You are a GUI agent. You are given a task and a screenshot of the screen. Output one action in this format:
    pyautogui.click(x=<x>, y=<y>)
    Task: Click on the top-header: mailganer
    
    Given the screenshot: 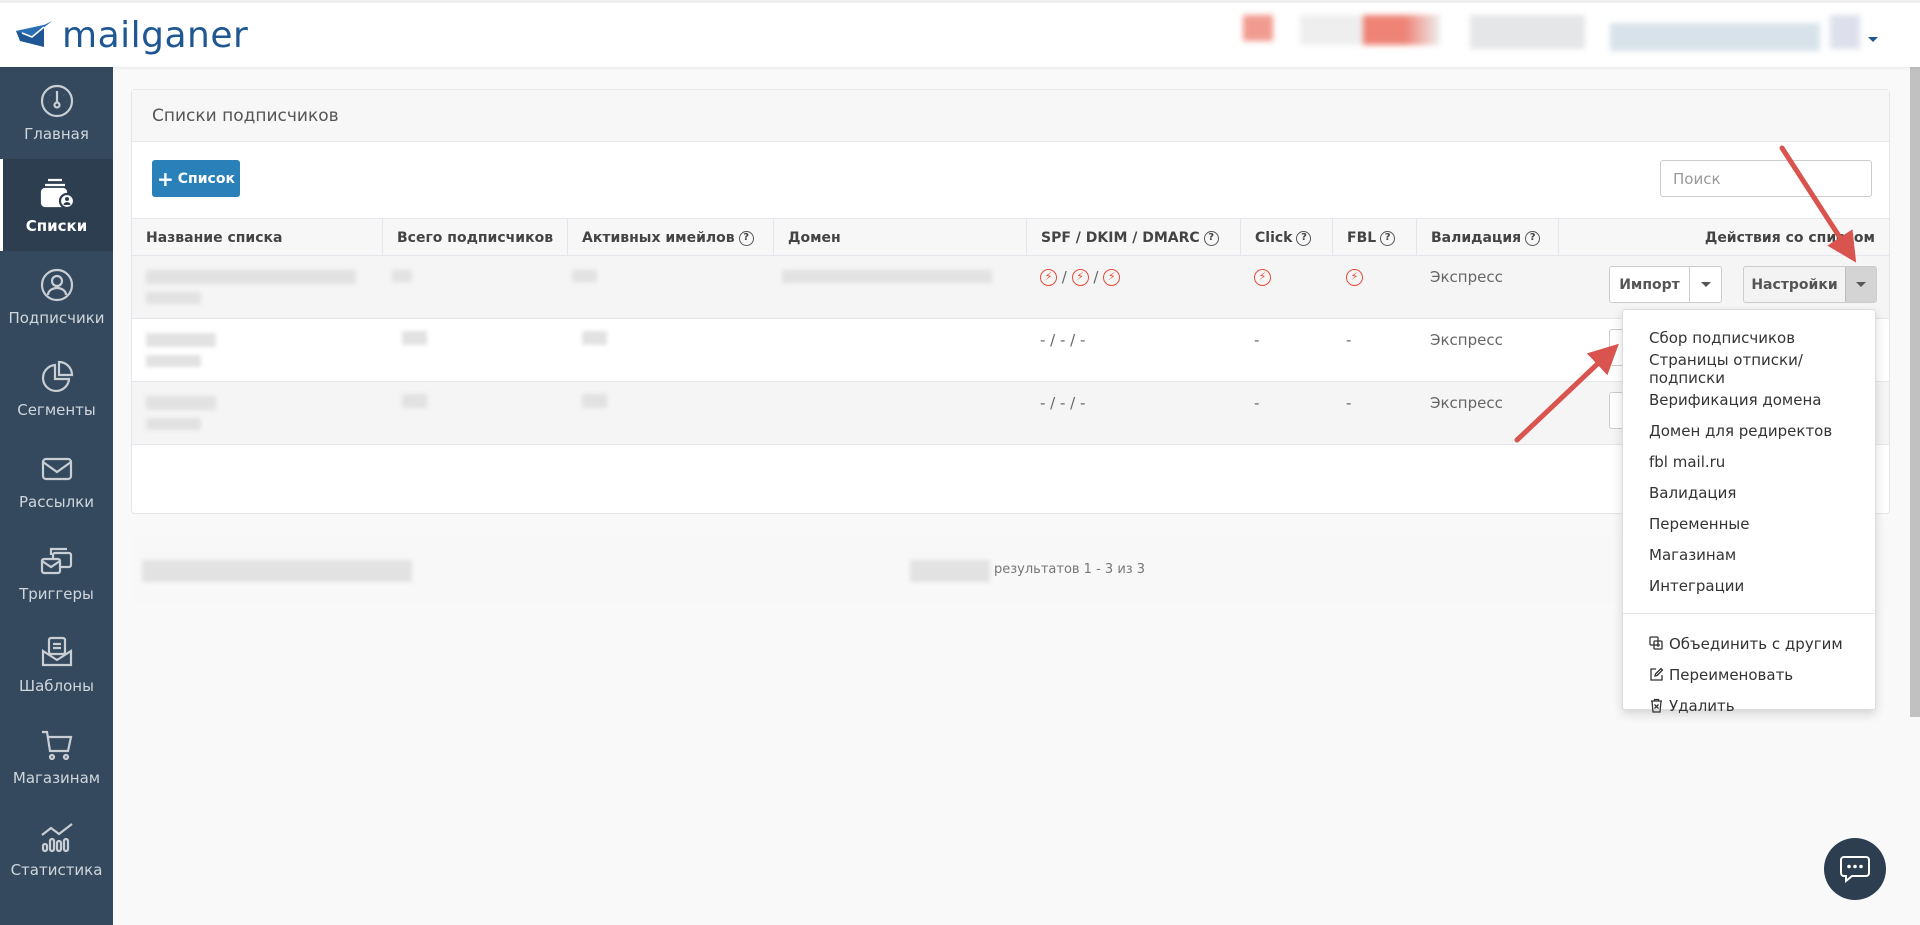 What is the action you would take?
    pyautogui.click(x=960, y=33)
    